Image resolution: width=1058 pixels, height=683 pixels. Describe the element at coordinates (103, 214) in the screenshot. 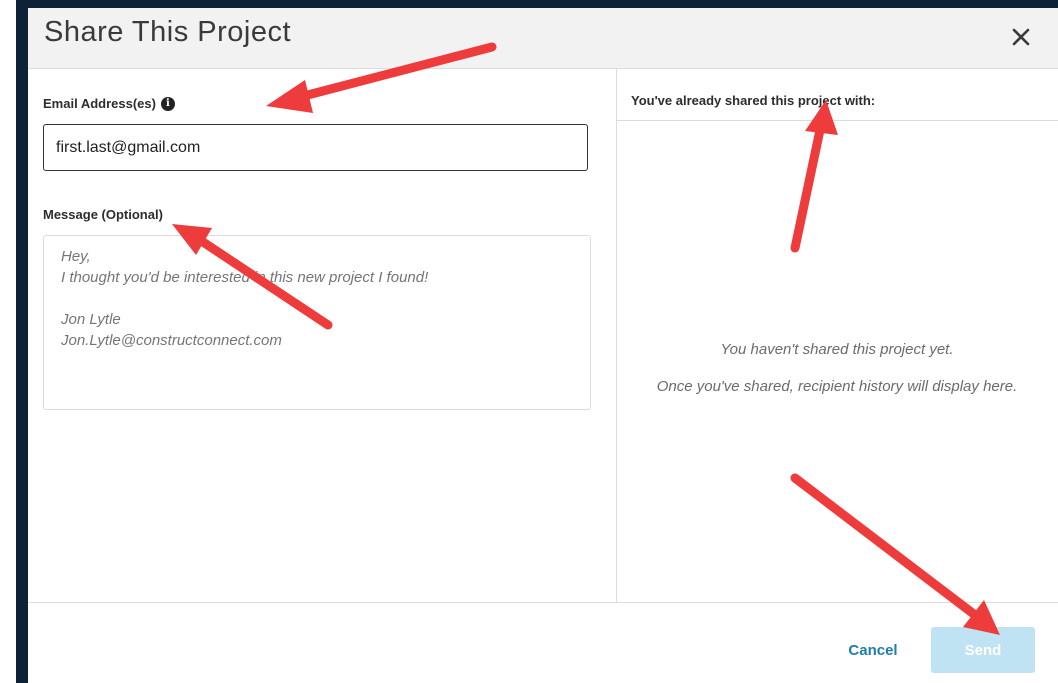

I see `message-label: Message (Optional)` at that location.